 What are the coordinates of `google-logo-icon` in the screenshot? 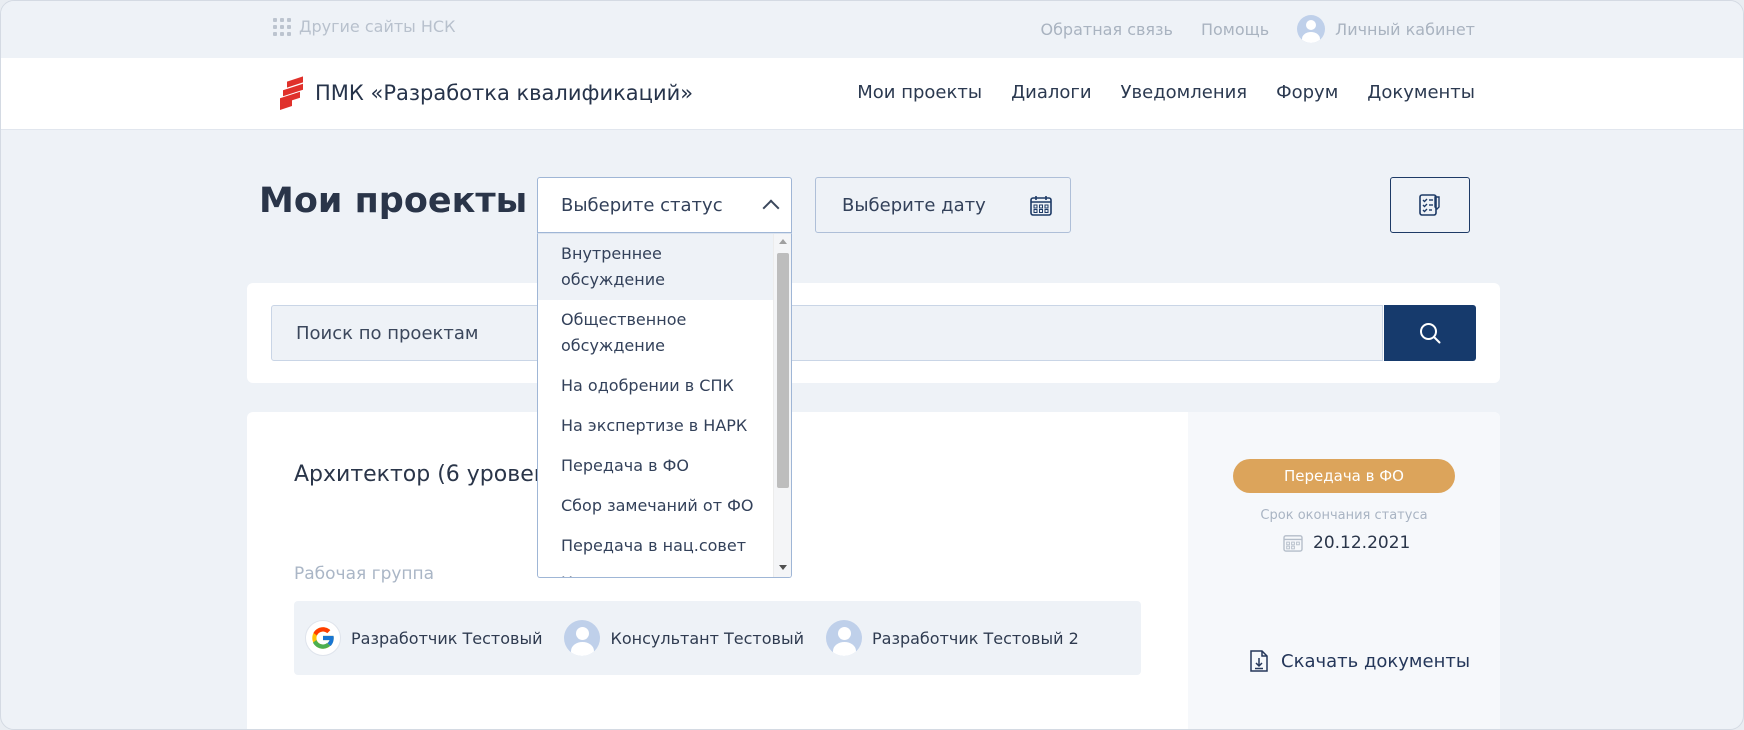 It's located at (323, 638).